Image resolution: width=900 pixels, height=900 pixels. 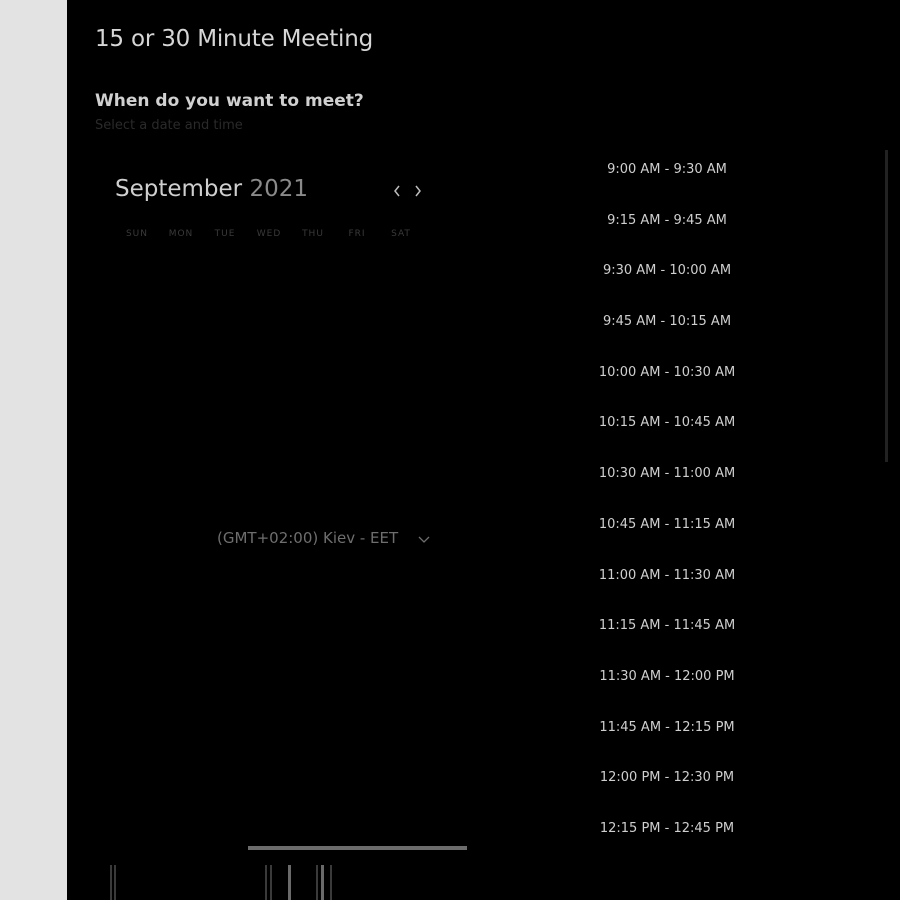 I want to click on horizontal-scrollbar, so click(x=357, y=848).